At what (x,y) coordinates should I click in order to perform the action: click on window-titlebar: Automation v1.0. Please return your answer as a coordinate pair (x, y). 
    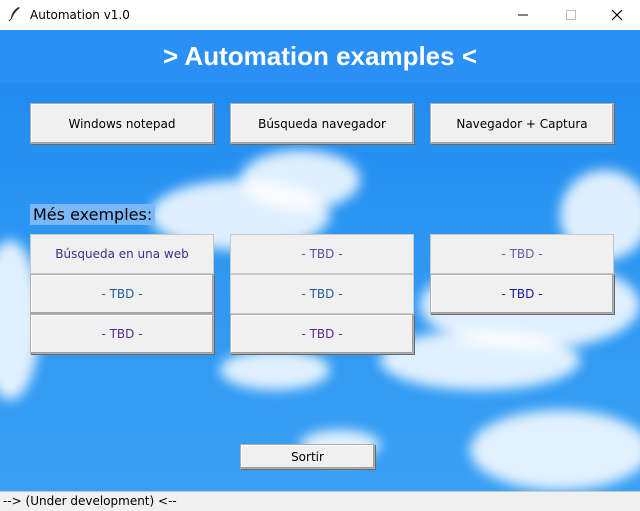
    Looking at the image, I should click on (320, 15).